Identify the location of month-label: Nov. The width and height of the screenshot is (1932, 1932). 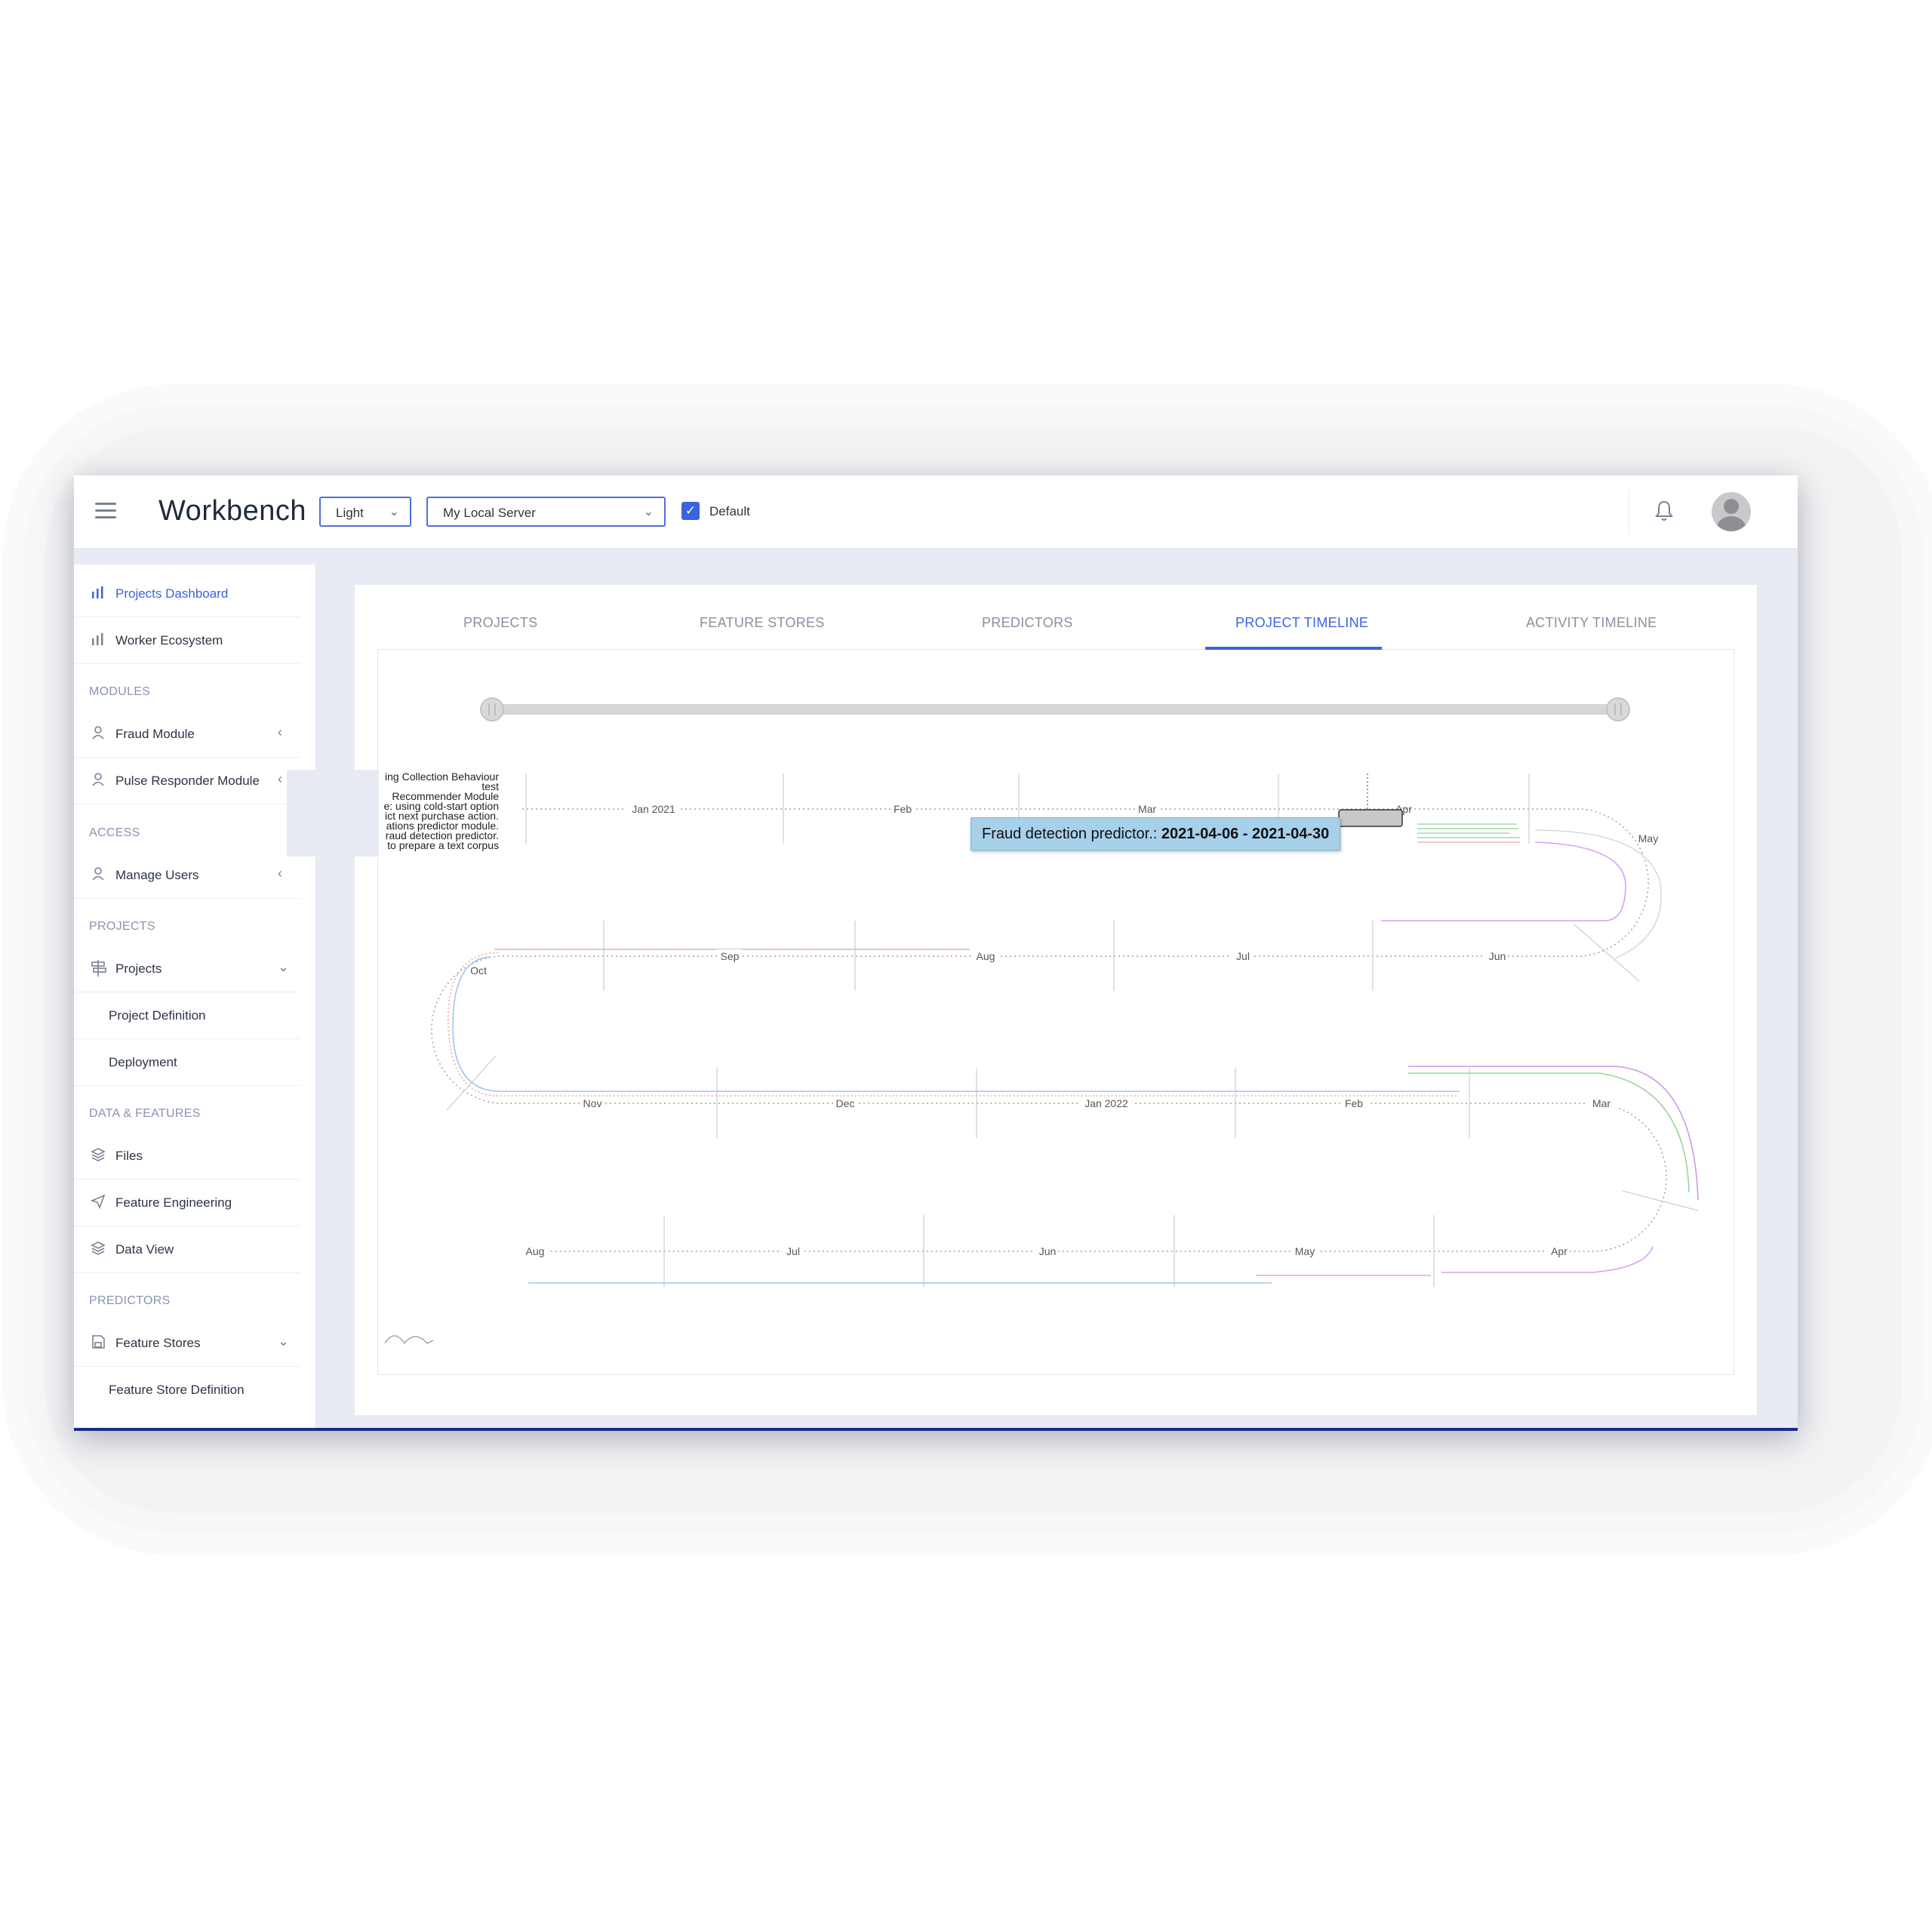
(592, 1103).